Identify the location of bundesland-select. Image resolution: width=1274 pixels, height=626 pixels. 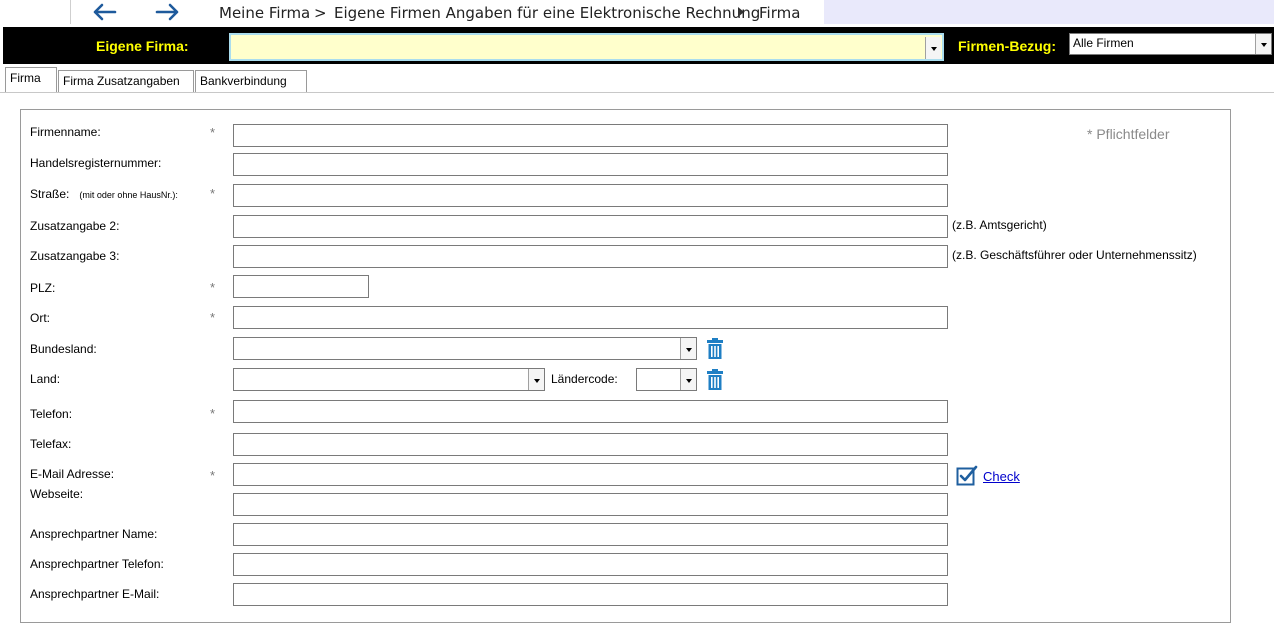
(465, 348).